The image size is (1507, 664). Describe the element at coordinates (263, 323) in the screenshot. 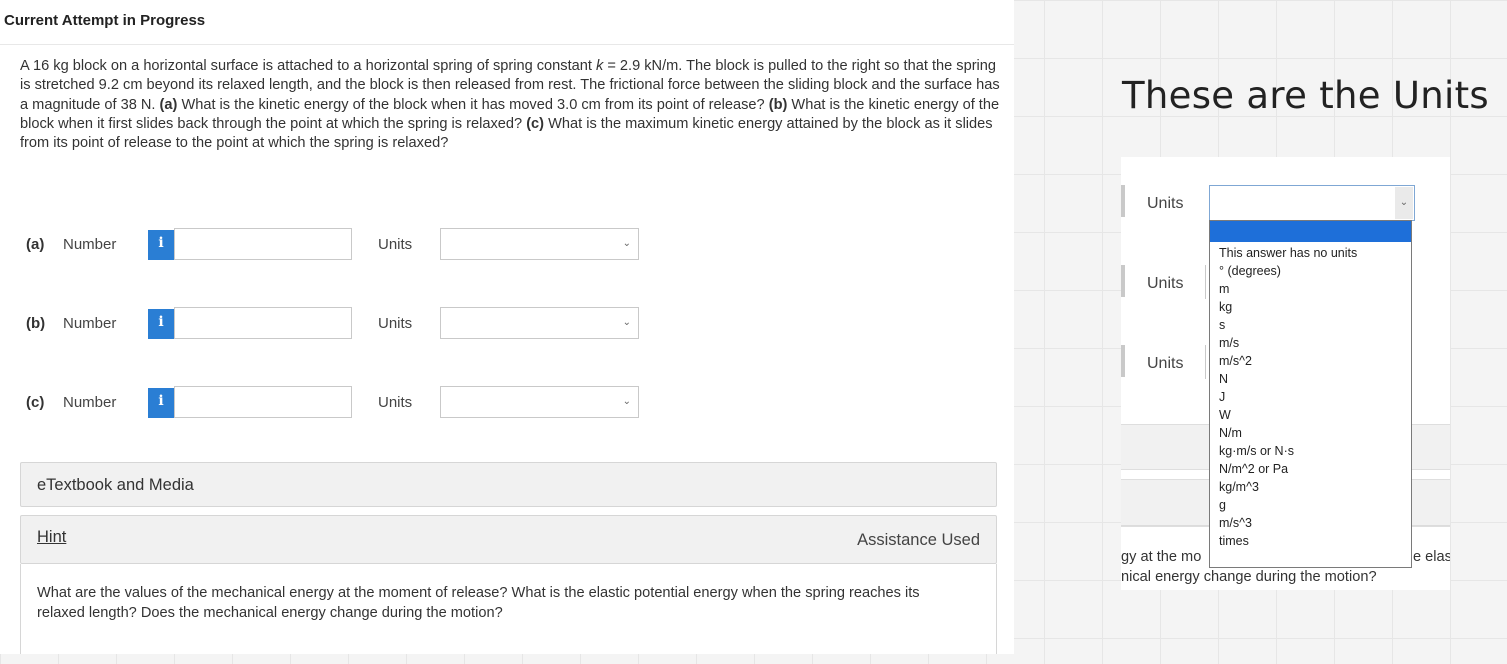

I see `number-input-b` at that location.